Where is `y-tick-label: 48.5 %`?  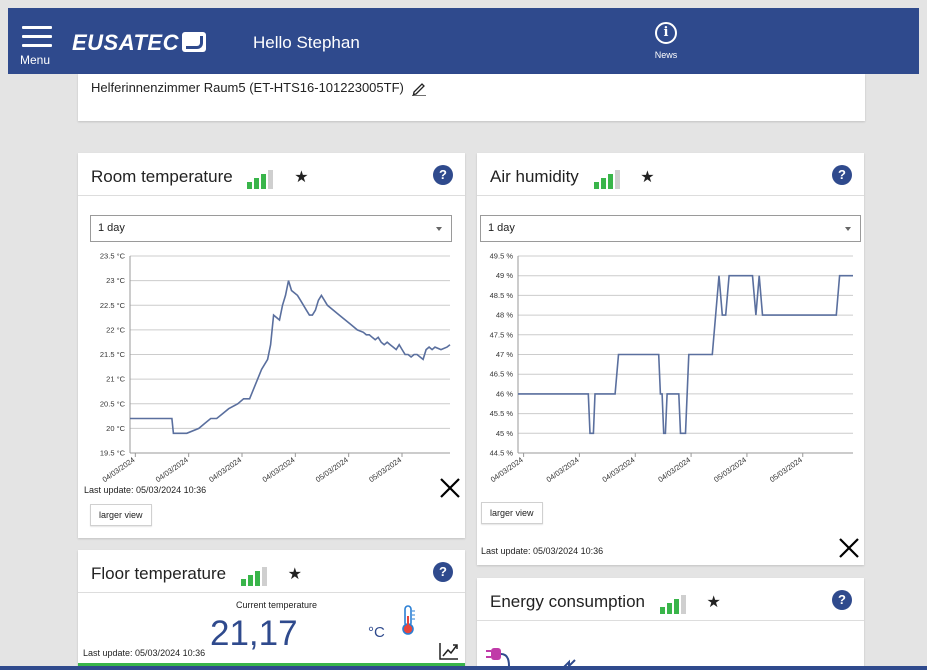 y-tick-label: 48.5 % is located at coordinates (502, 295).